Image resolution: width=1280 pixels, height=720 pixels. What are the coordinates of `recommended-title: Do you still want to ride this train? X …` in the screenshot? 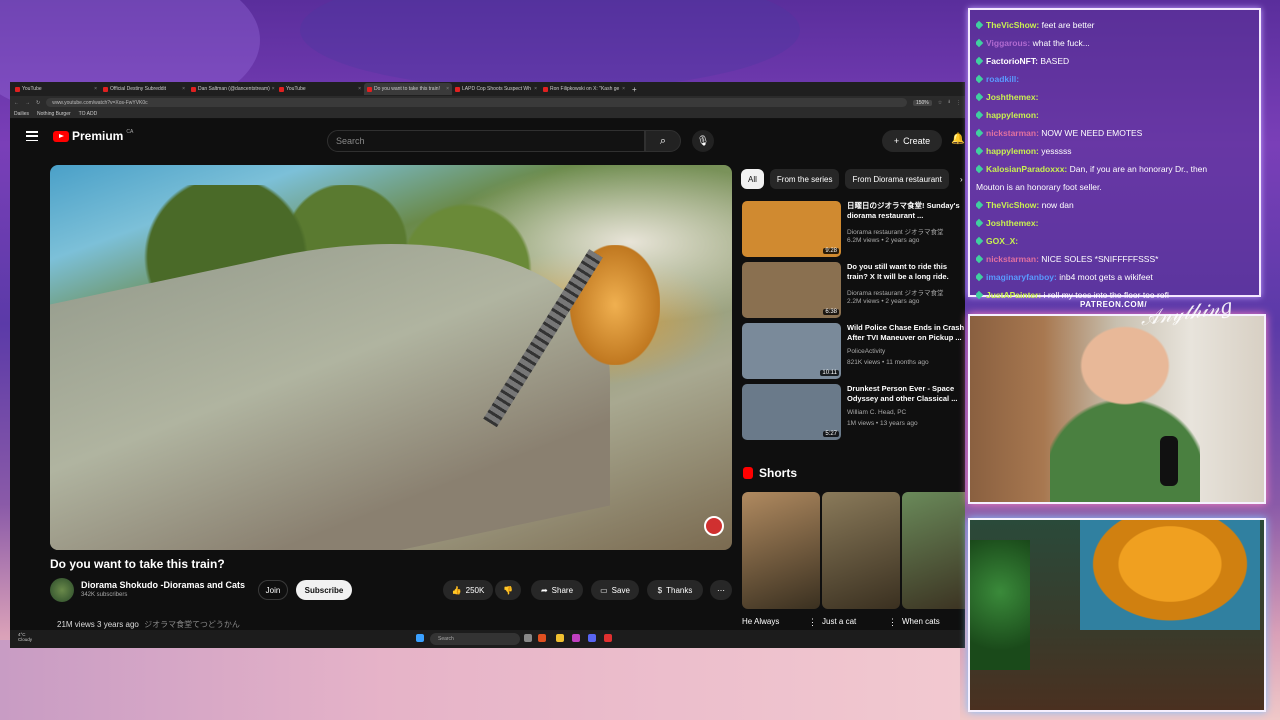 It's located at (906, 272).